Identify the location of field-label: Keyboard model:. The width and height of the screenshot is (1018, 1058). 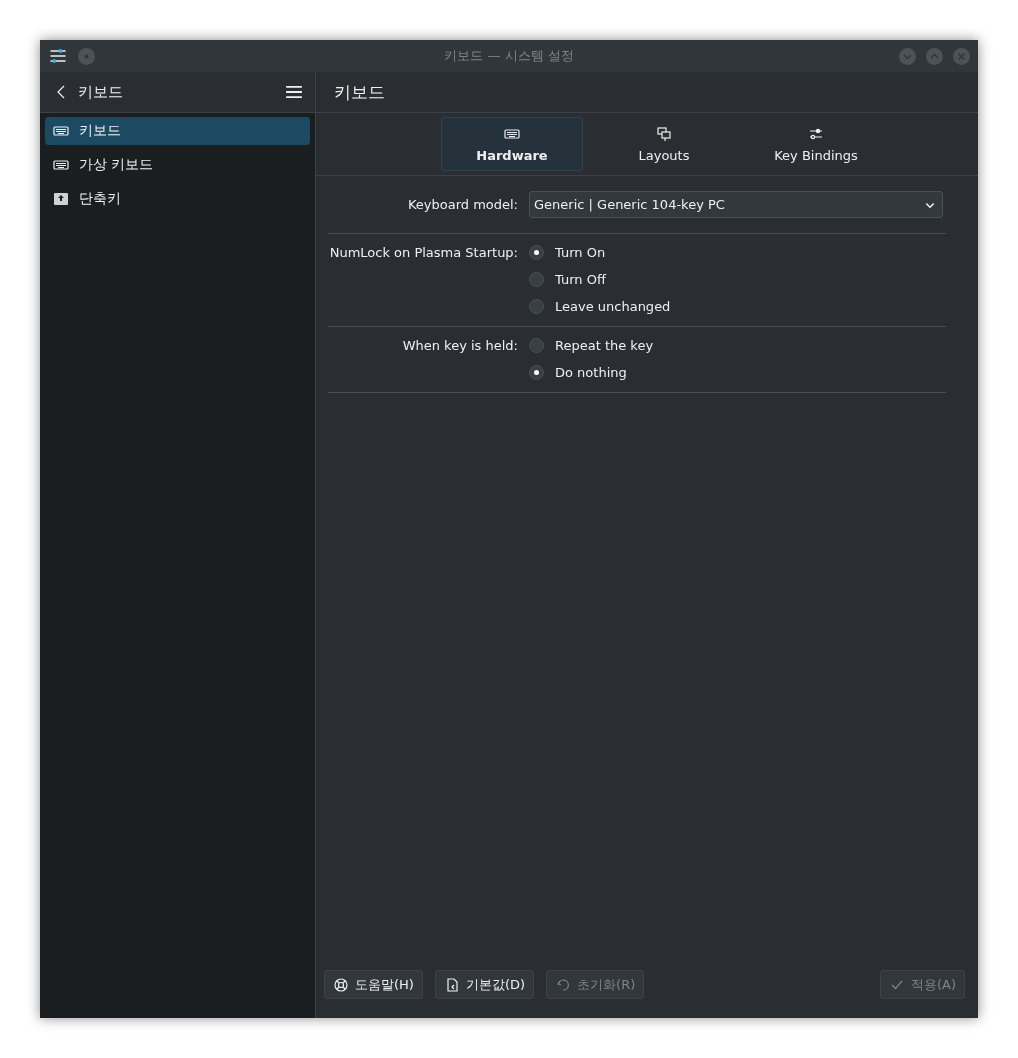
(462, 205).